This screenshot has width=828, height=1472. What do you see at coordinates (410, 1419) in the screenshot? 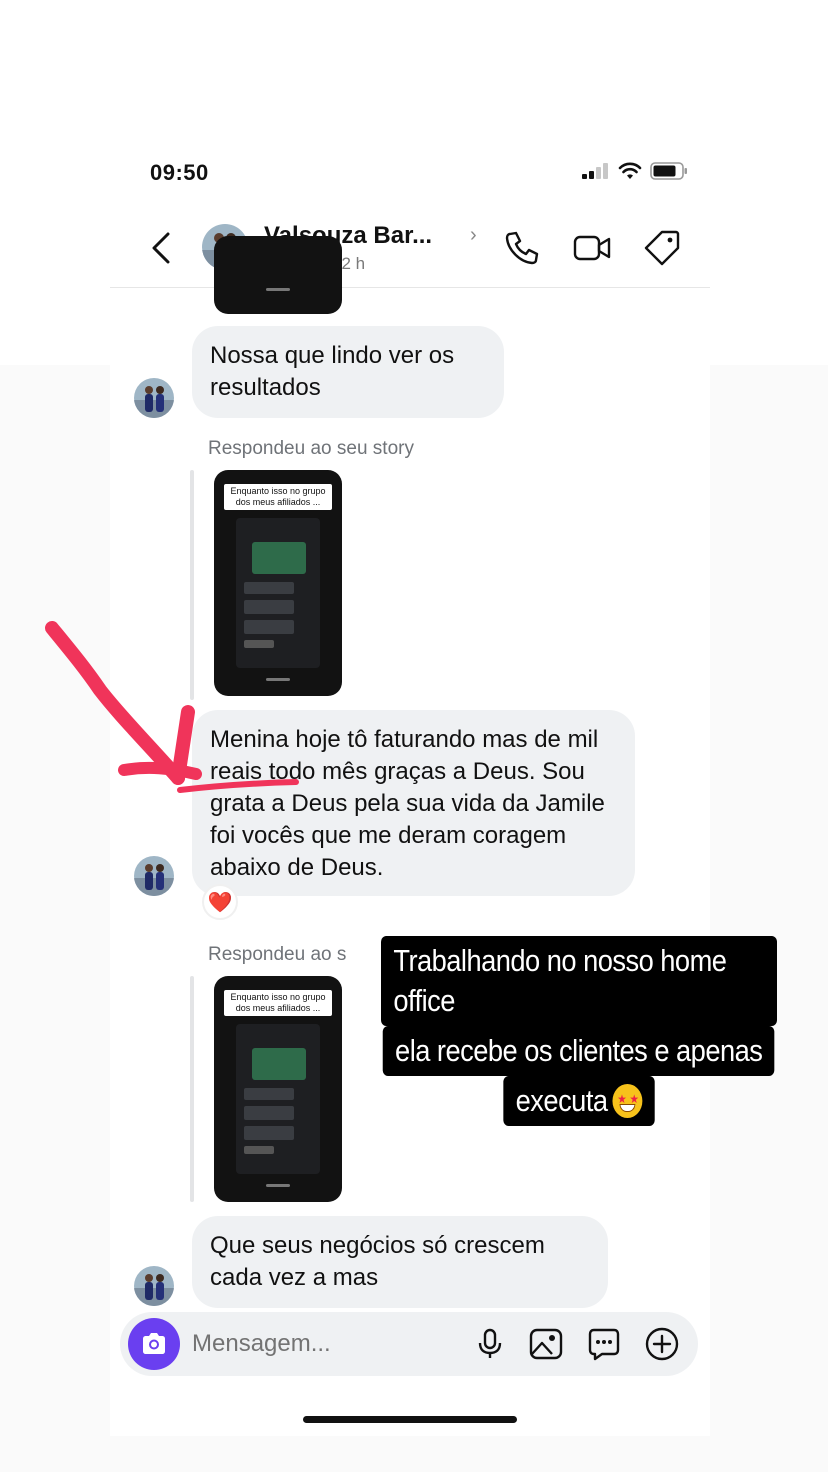
I see `home-indicator` at bounding box center [410, 1419].